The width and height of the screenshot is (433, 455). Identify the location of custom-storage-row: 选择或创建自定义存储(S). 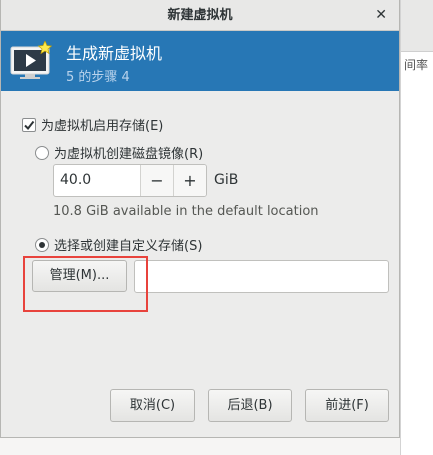
(118, 244).